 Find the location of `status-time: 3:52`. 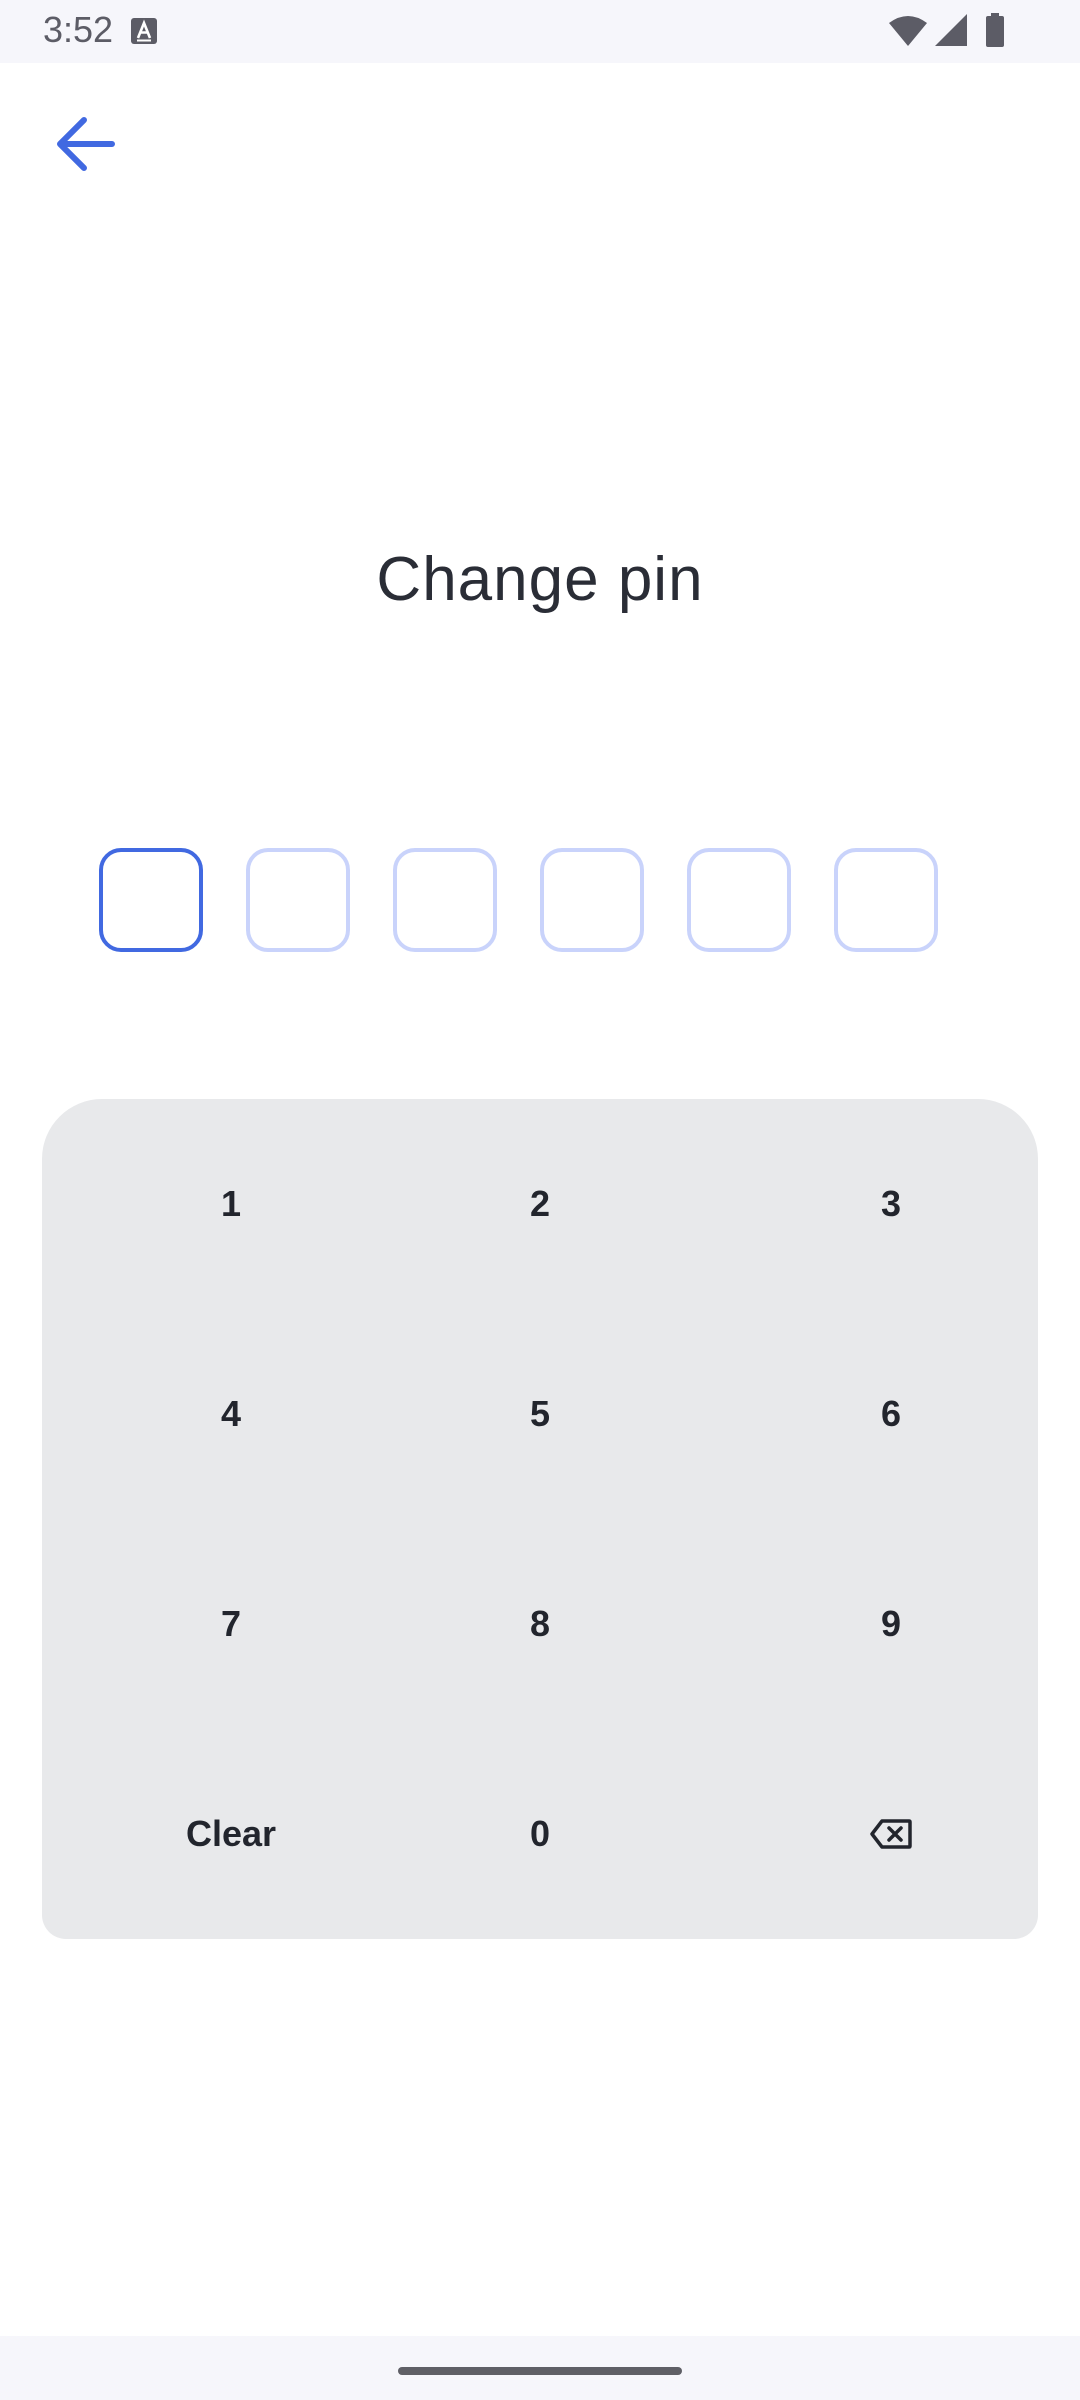

status-time: 3:52 is located at coordinates (78, 29).